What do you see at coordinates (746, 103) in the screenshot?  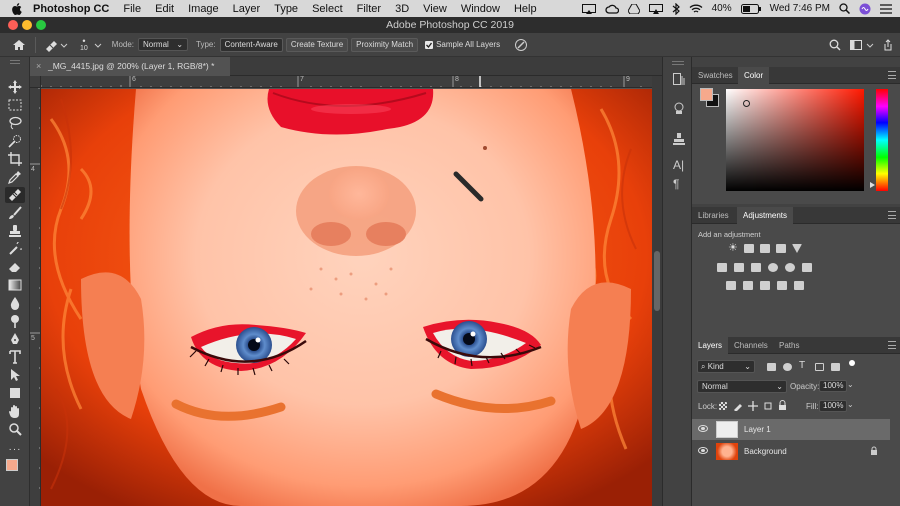 I see `color-picker-marker` at bounding box center [746, 103].